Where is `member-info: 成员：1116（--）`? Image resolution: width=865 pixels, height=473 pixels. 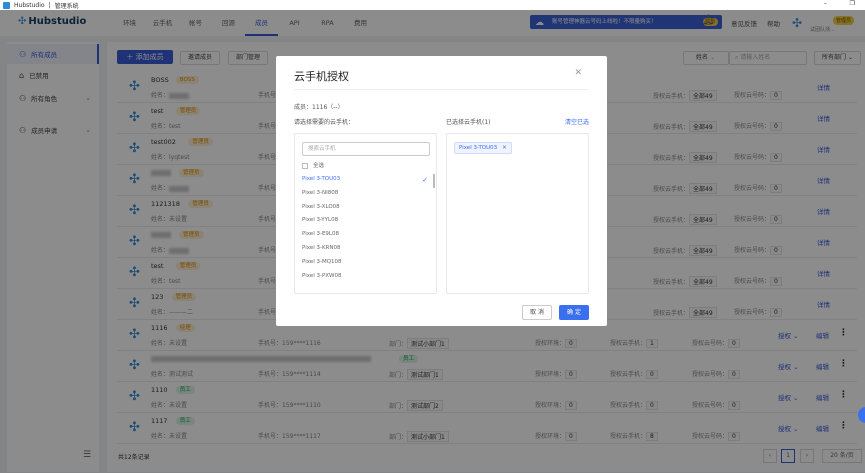
member-info: 成员：1116（--） is located at coordinates (319, 107).